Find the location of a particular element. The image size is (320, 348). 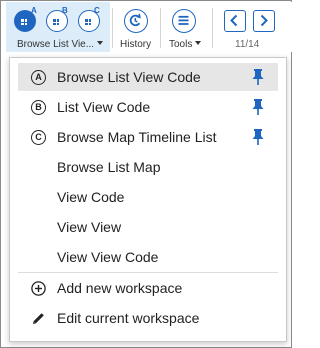

chevron-left-icon is located at coordinates (234, 20).